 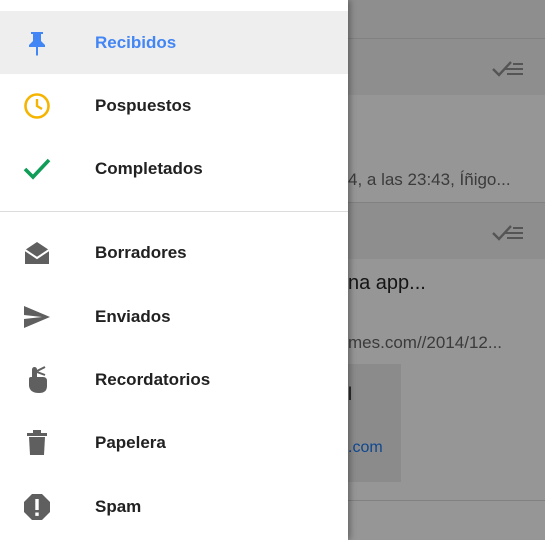 I want to click on check-icon, so click(x=37, y=169).